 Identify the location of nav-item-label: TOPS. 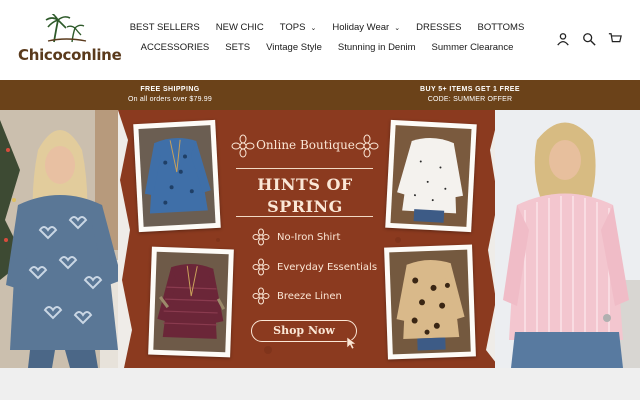
(292, 27).